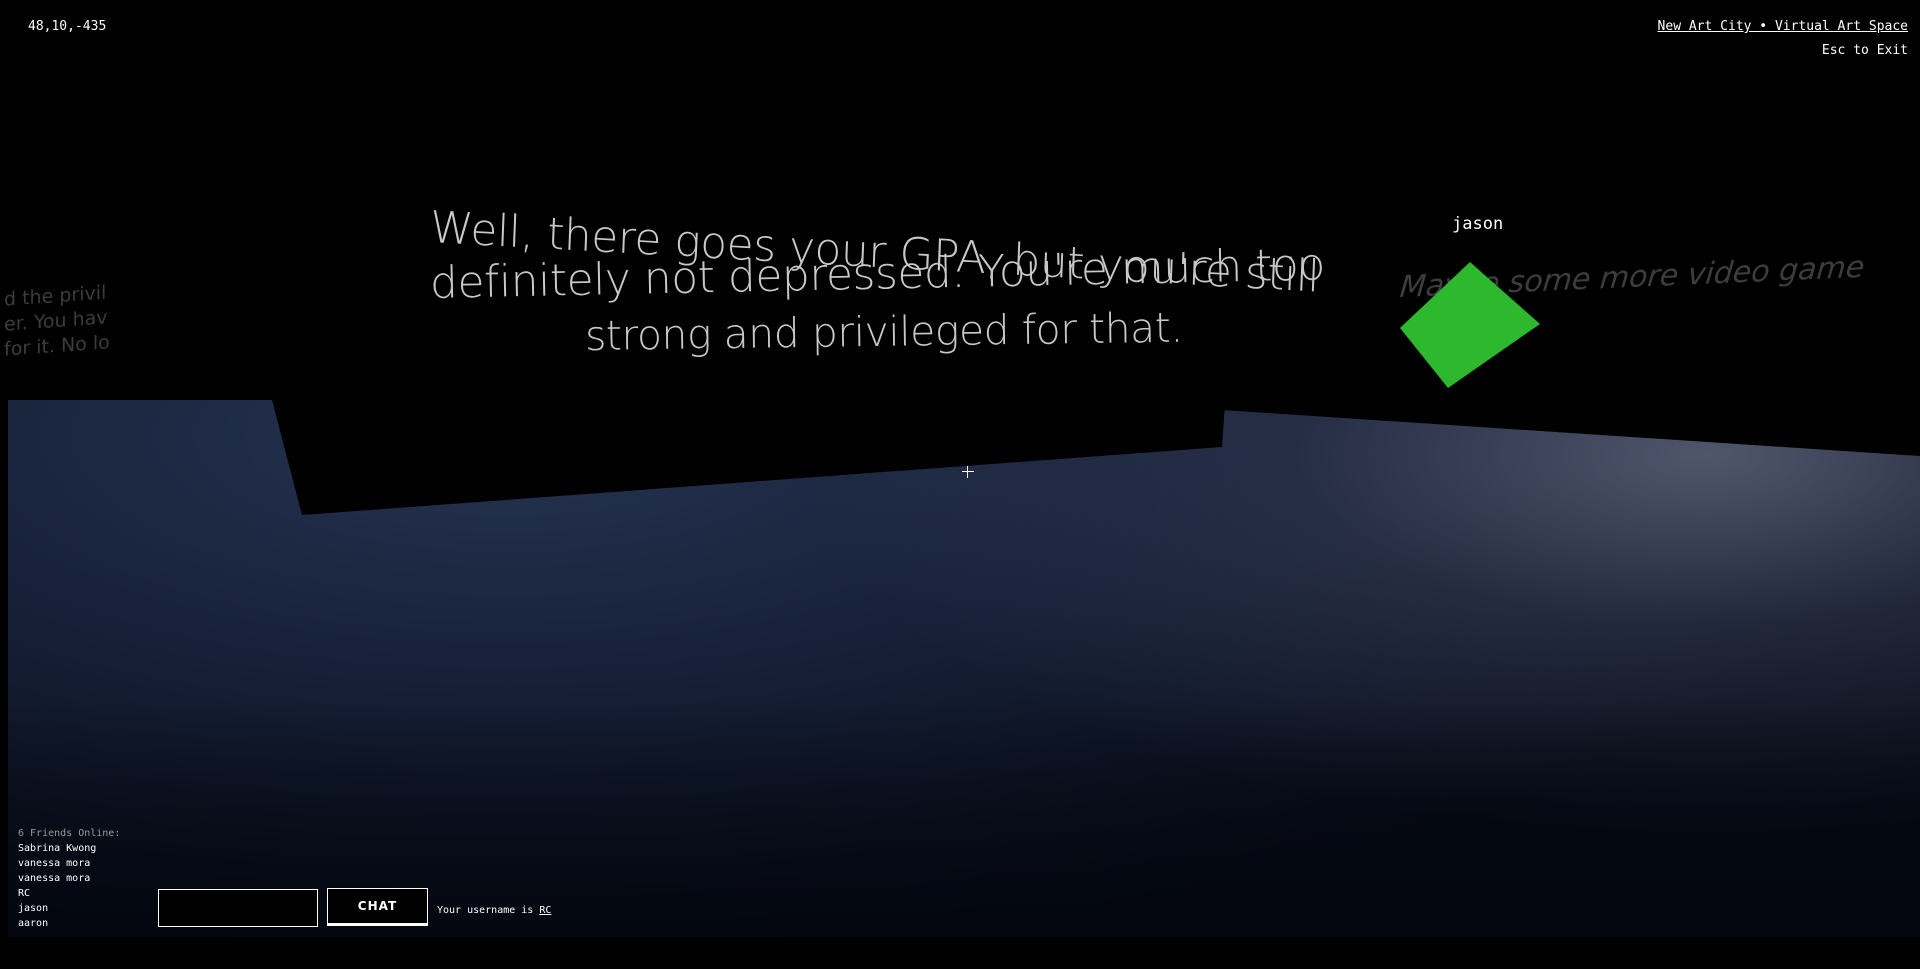  I want to click on friend-item: jason, so click(33, 908).